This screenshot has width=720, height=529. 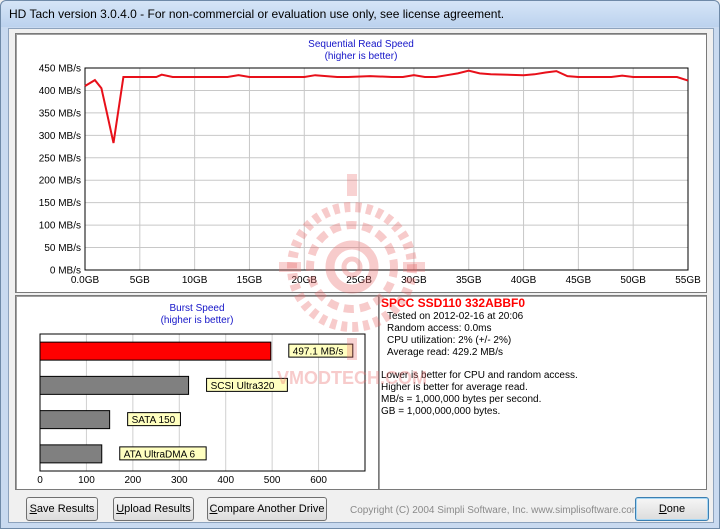 I want to click on seq-x-tick-label: 35GB, so click(x=469, y=280).